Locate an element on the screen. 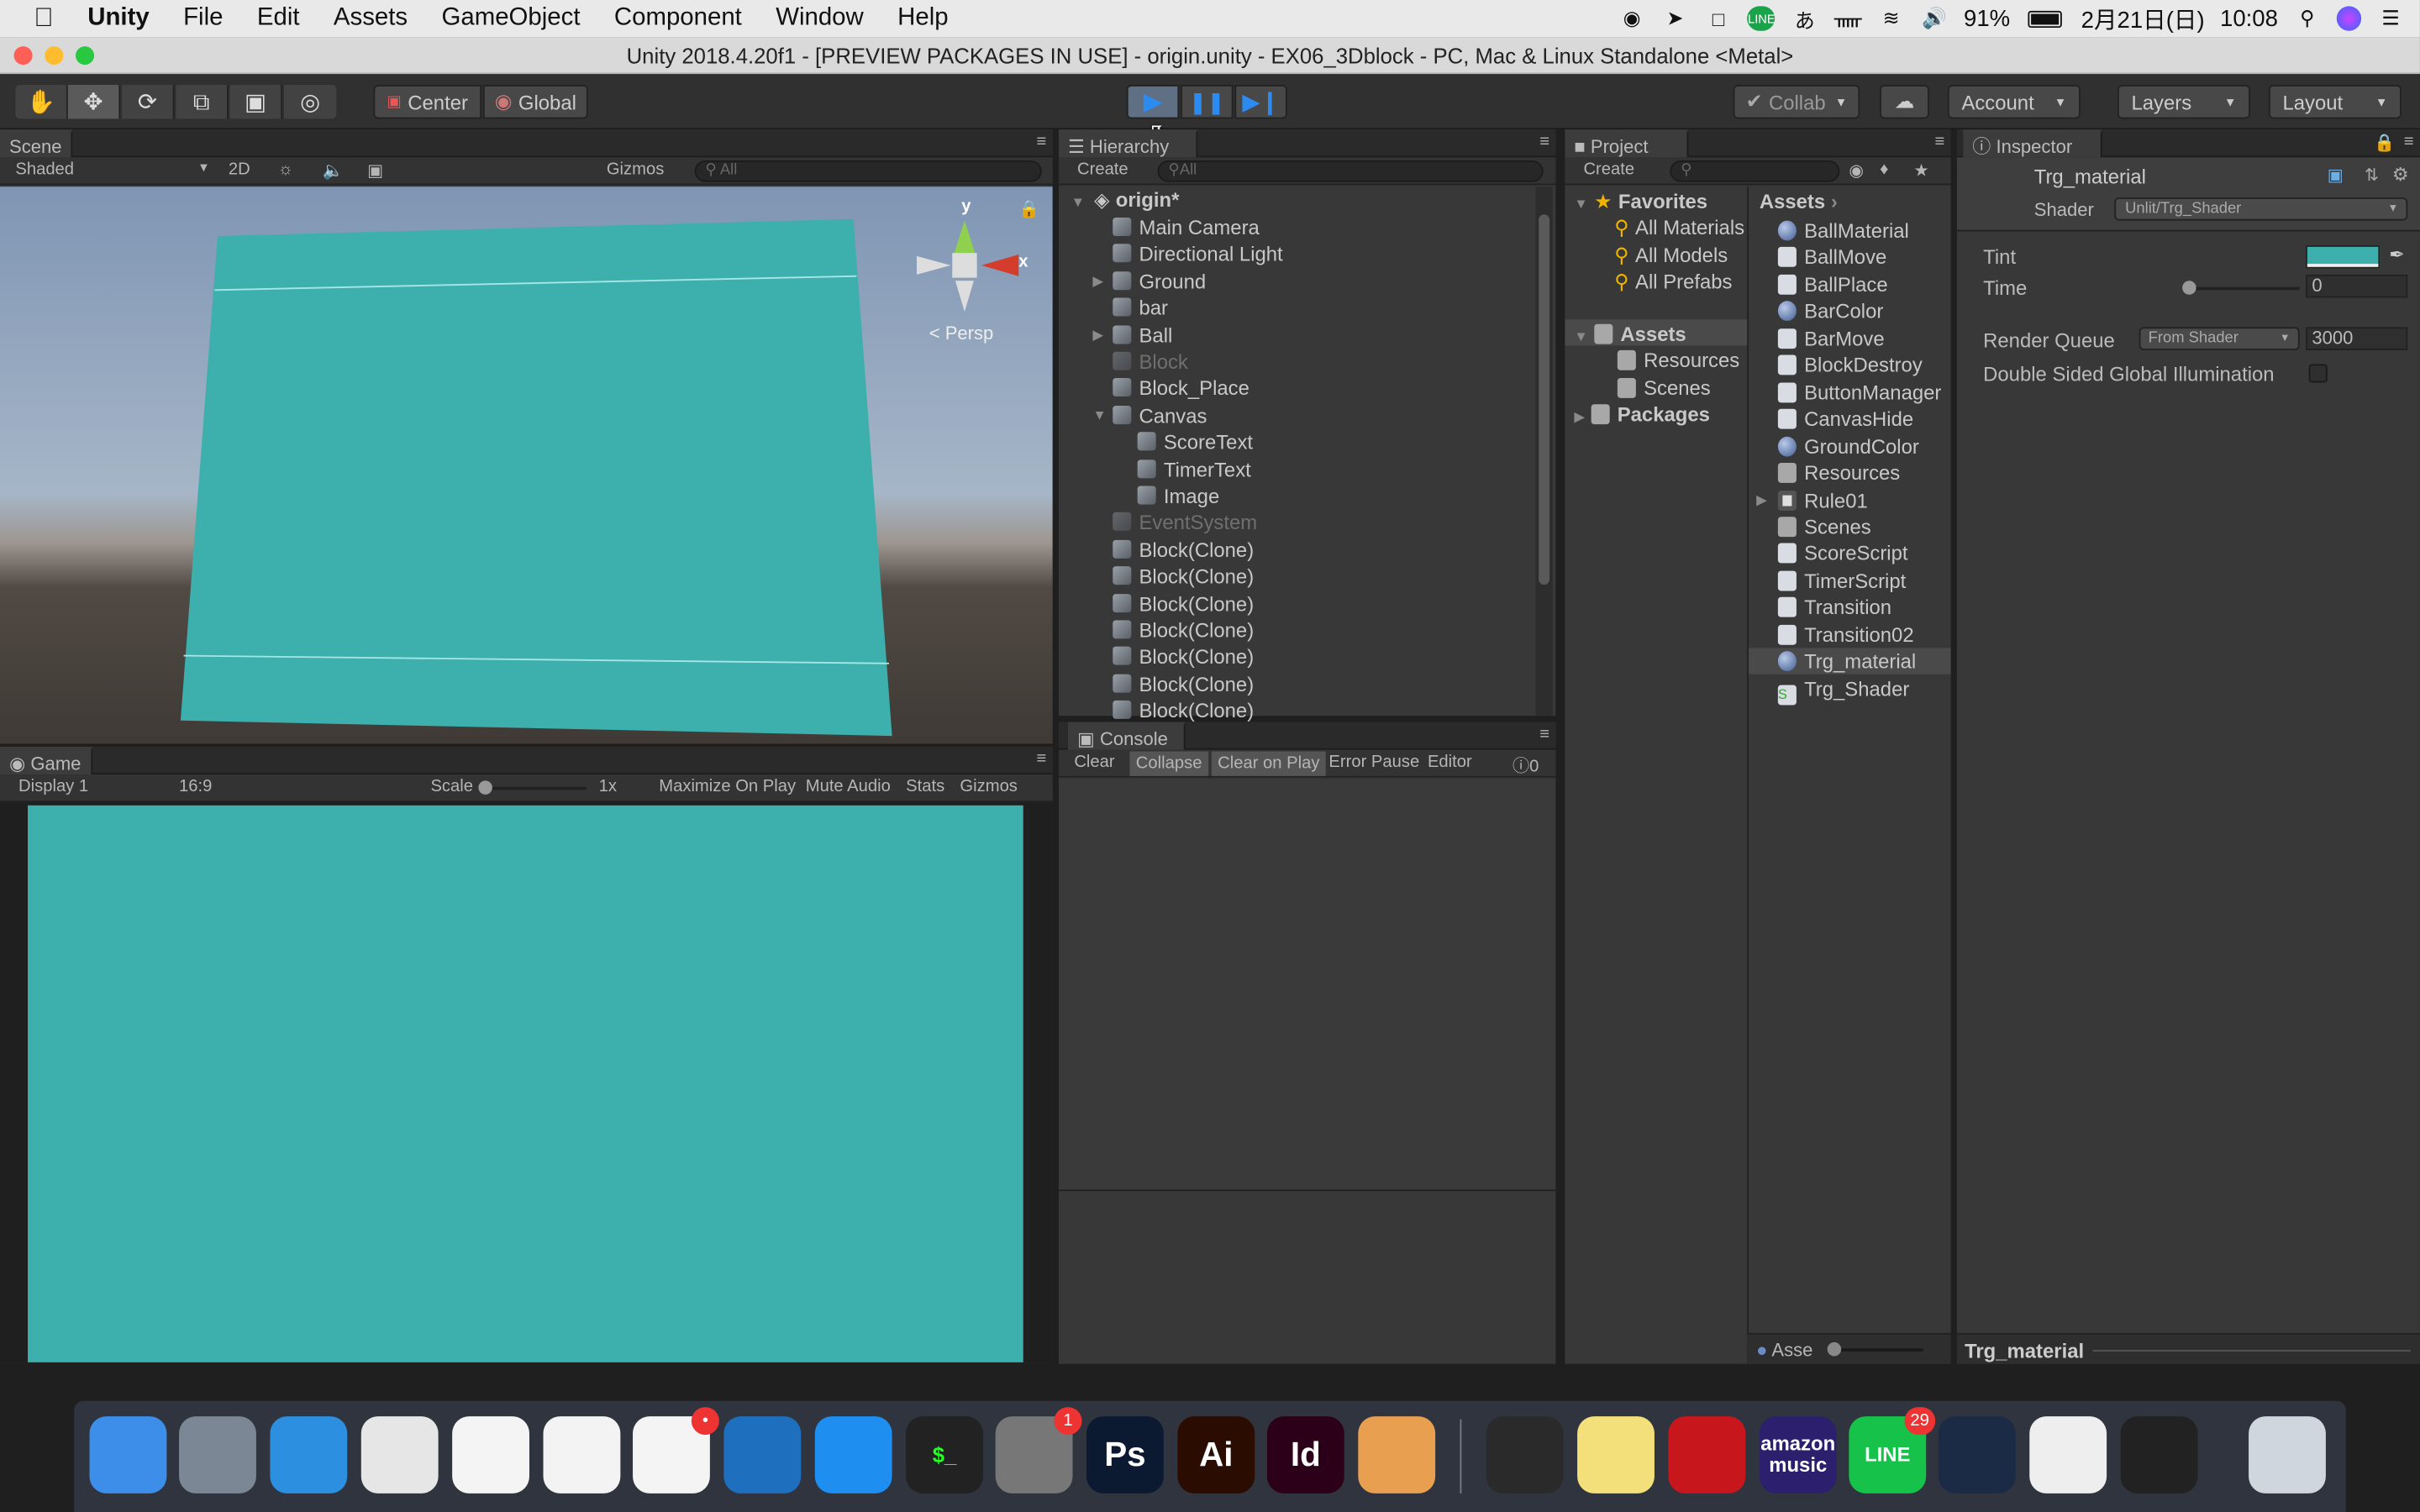 The height and width of the screenshot is (1512, 2420). project-search-input: ⚲ is located at coordinates (1755, 171).